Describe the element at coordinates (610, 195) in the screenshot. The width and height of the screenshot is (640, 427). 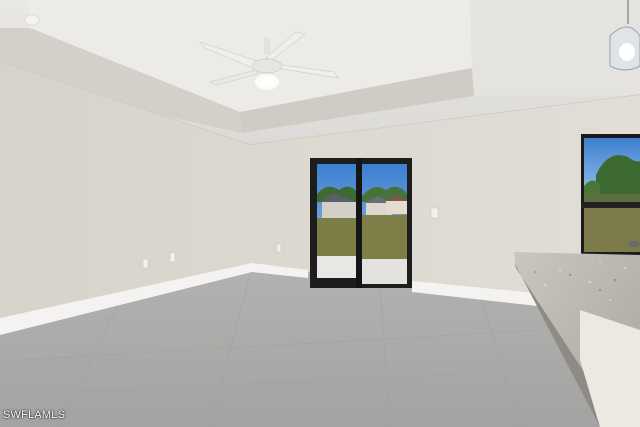
I see `window` at that location.